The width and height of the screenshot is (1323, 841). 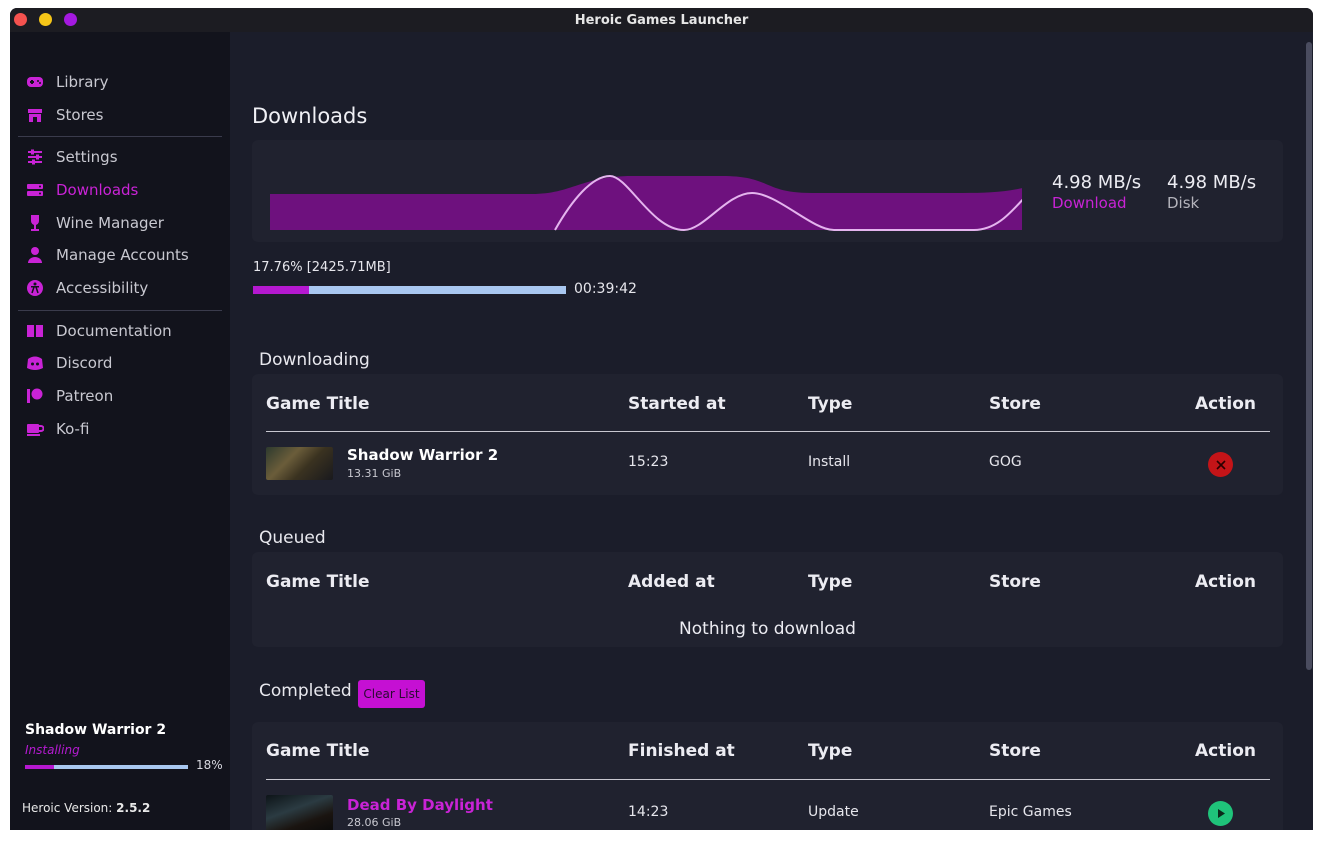 I want to click on sidebar-item-ko-fi: Ko-fi, so click(x=57, y=429).